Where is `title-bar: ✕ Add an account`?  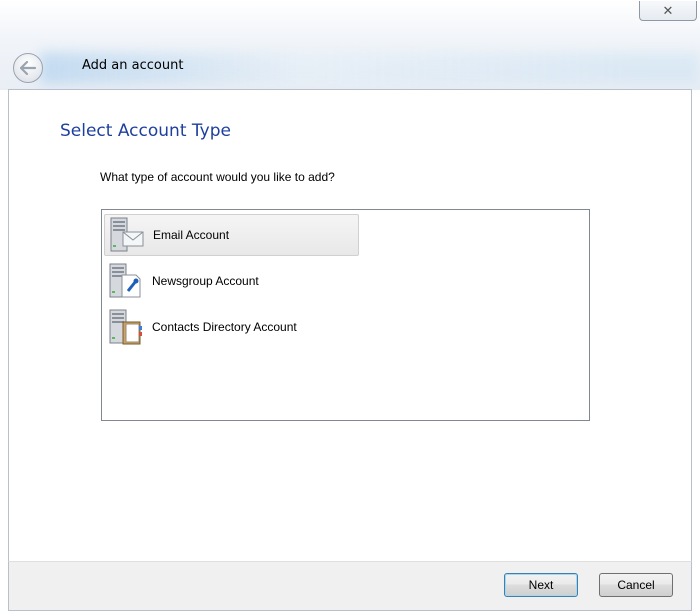 title-bar: ✕ Add an account is located at coordinates (350, 45).